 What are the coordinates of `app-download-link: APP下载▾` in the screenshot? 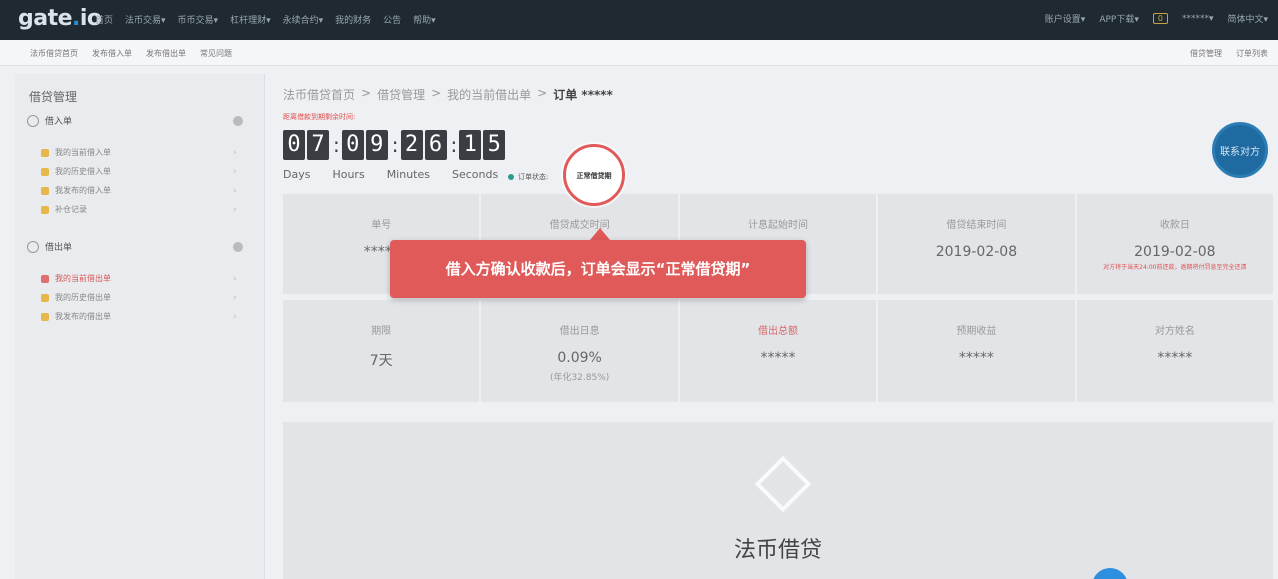 It's located at (1119, 18).